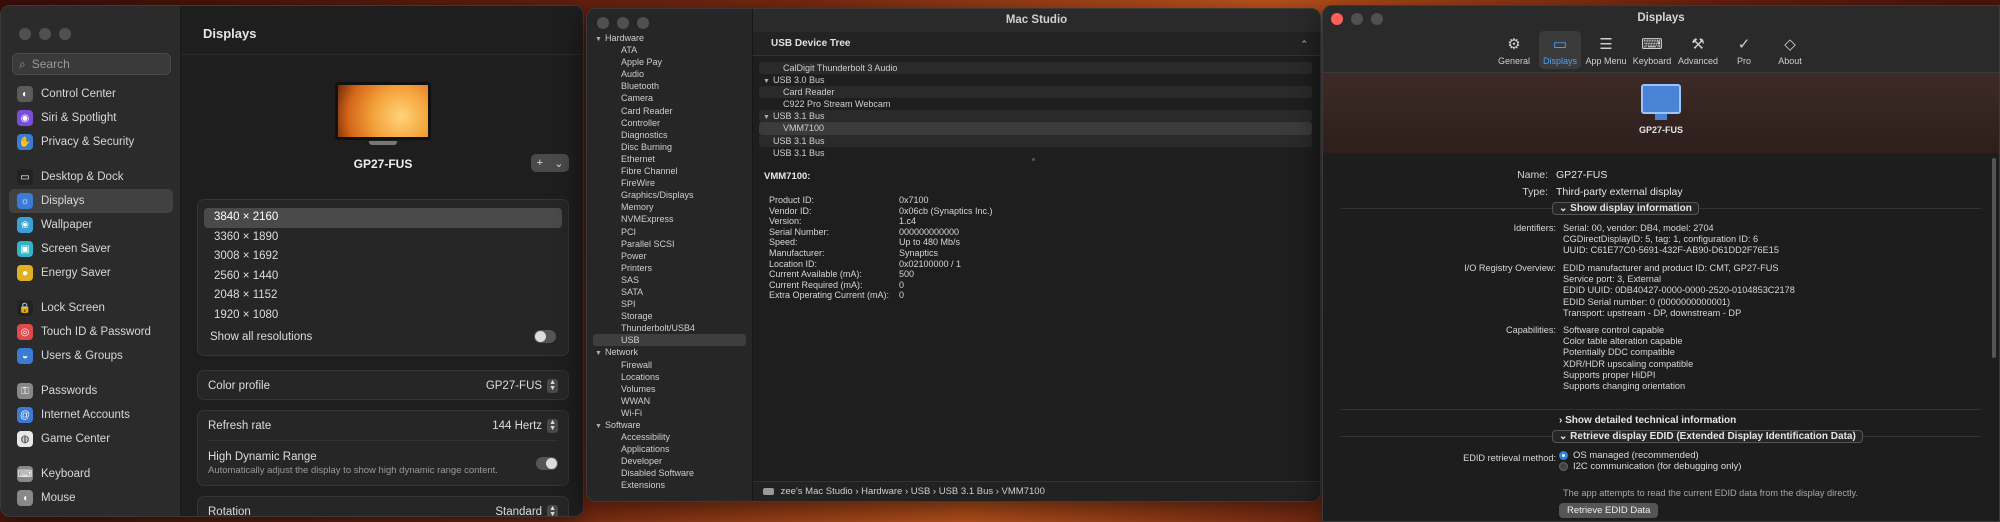  I want to click on show-technical-info-button: › Show detailed technical information, so click(1647, 420).